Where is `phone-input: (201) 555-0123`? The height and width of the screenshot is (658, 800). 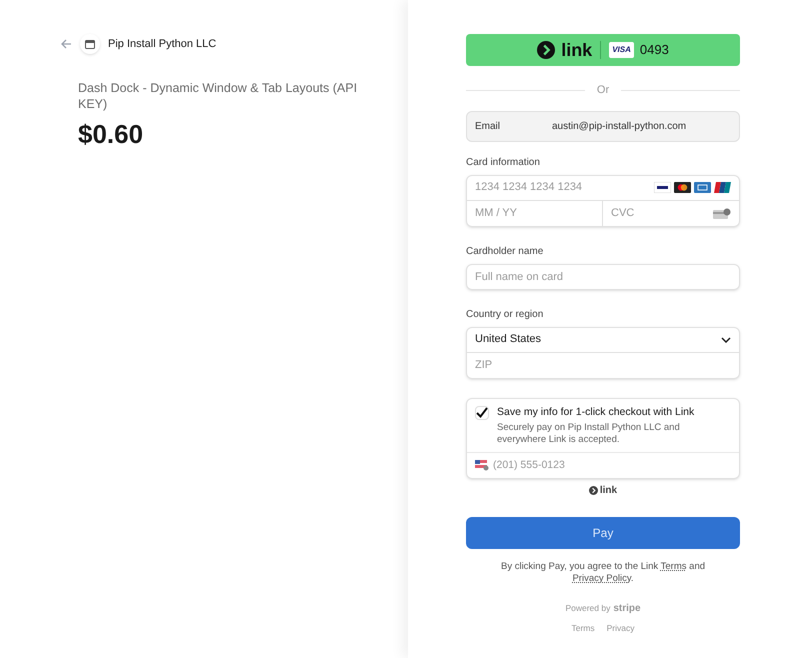
phone-input: (201) 555-0123 is located at coordinates (612, 466).